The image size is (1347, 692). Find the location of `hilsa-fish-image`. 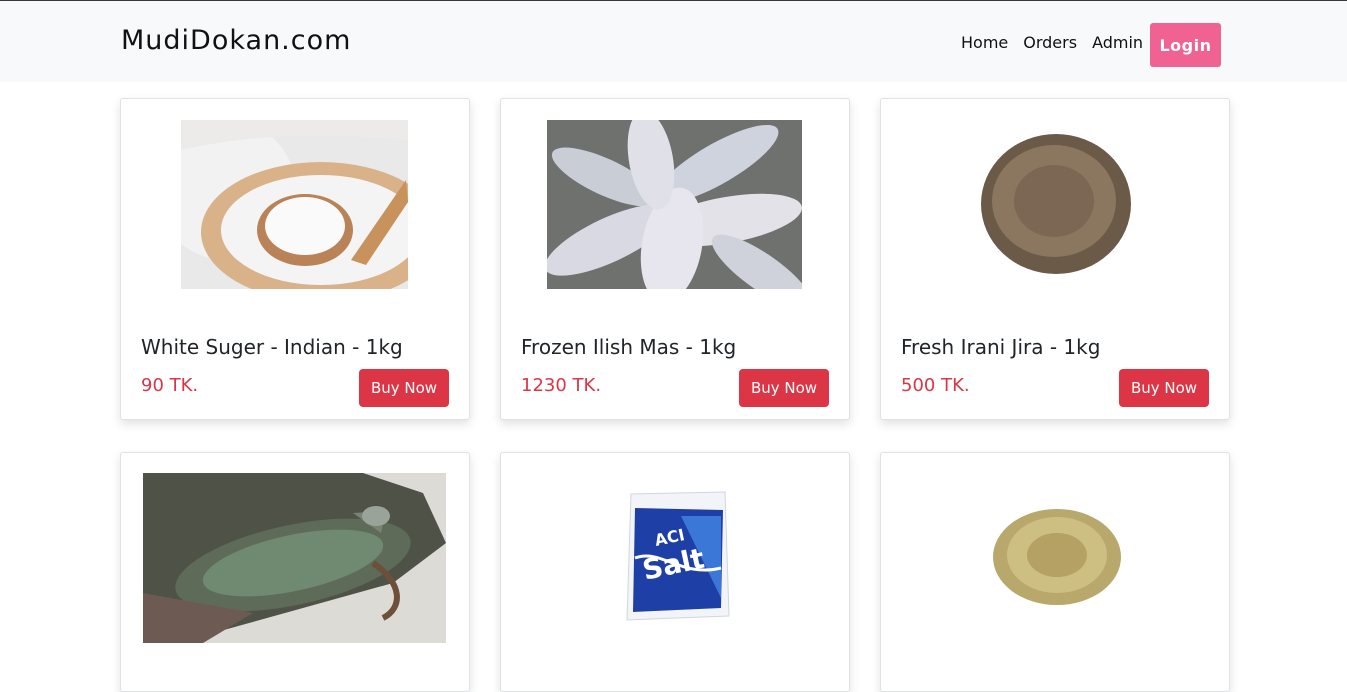

hilsa-fish-image is located at coordinates (674, 204).